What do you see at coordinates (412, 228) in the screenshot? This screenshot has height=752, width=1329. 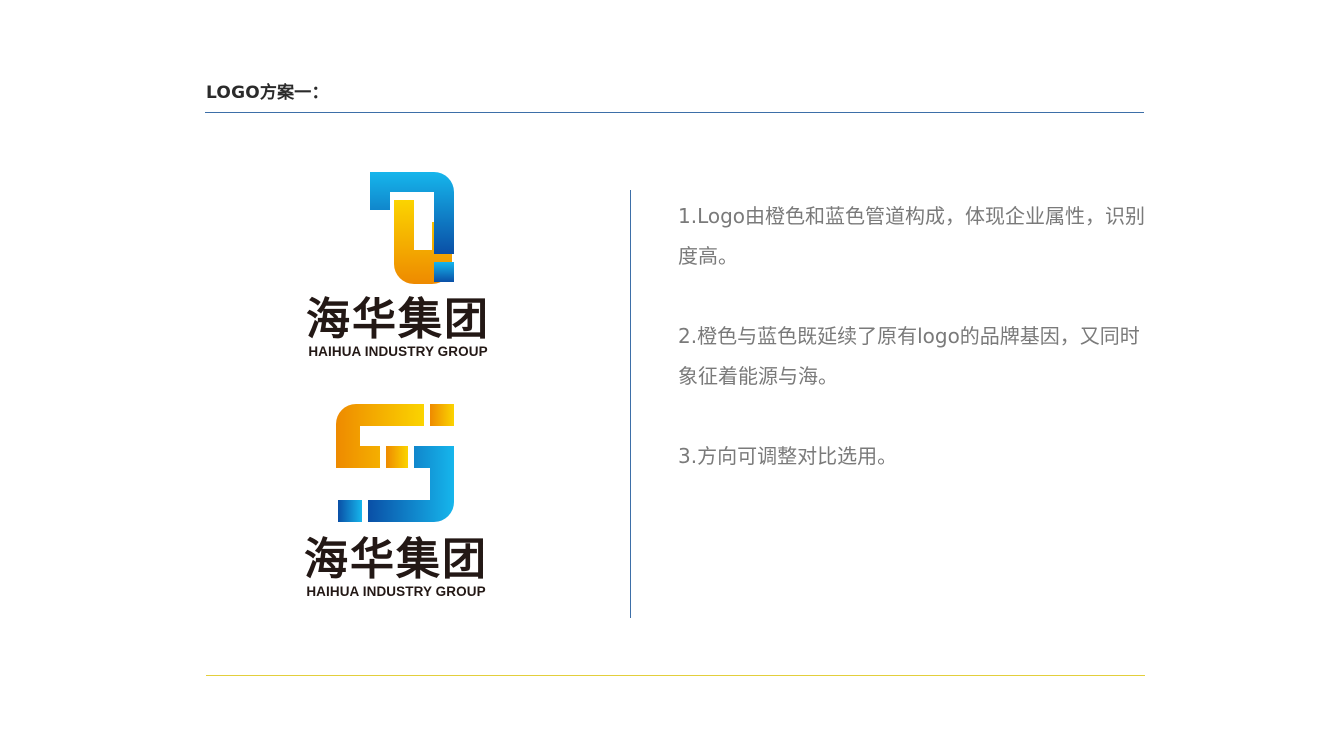 I see `pipe-in-letters-logo-icon` at bounding box center [412, 228].